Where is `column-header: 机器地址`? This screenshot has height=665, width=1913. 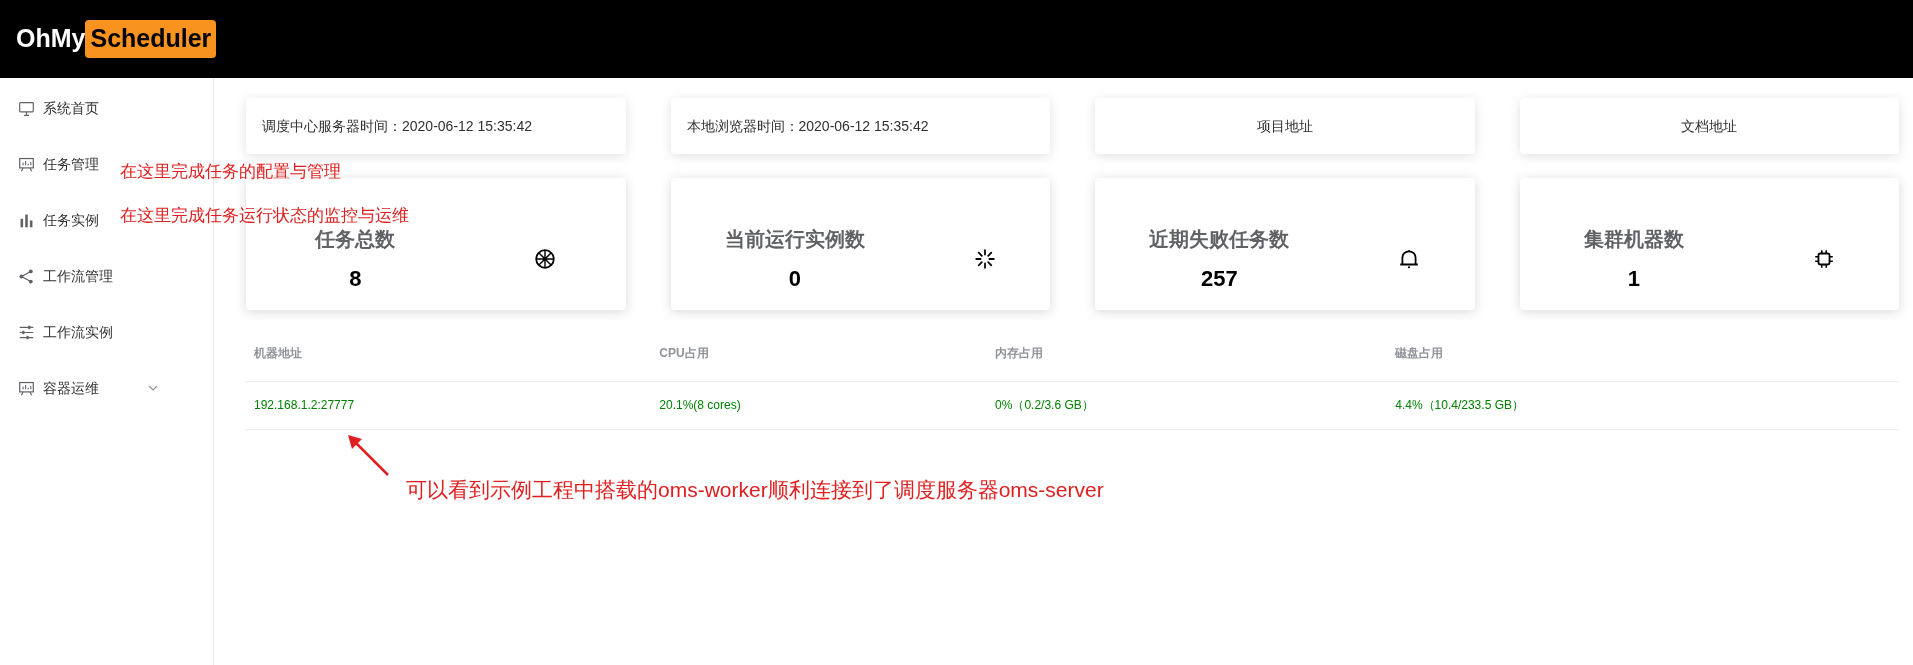 column-header: 机器地址 is located at coordinates (449, 353).